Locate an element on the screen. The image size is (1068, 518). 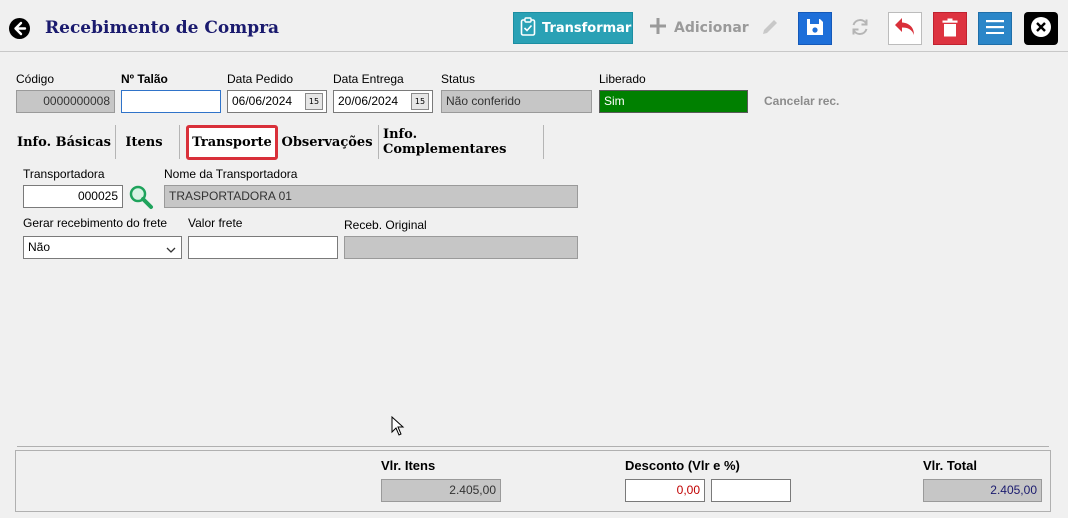
data-entrega-value: 20/06/2024 is located at coordinates (368, 101).